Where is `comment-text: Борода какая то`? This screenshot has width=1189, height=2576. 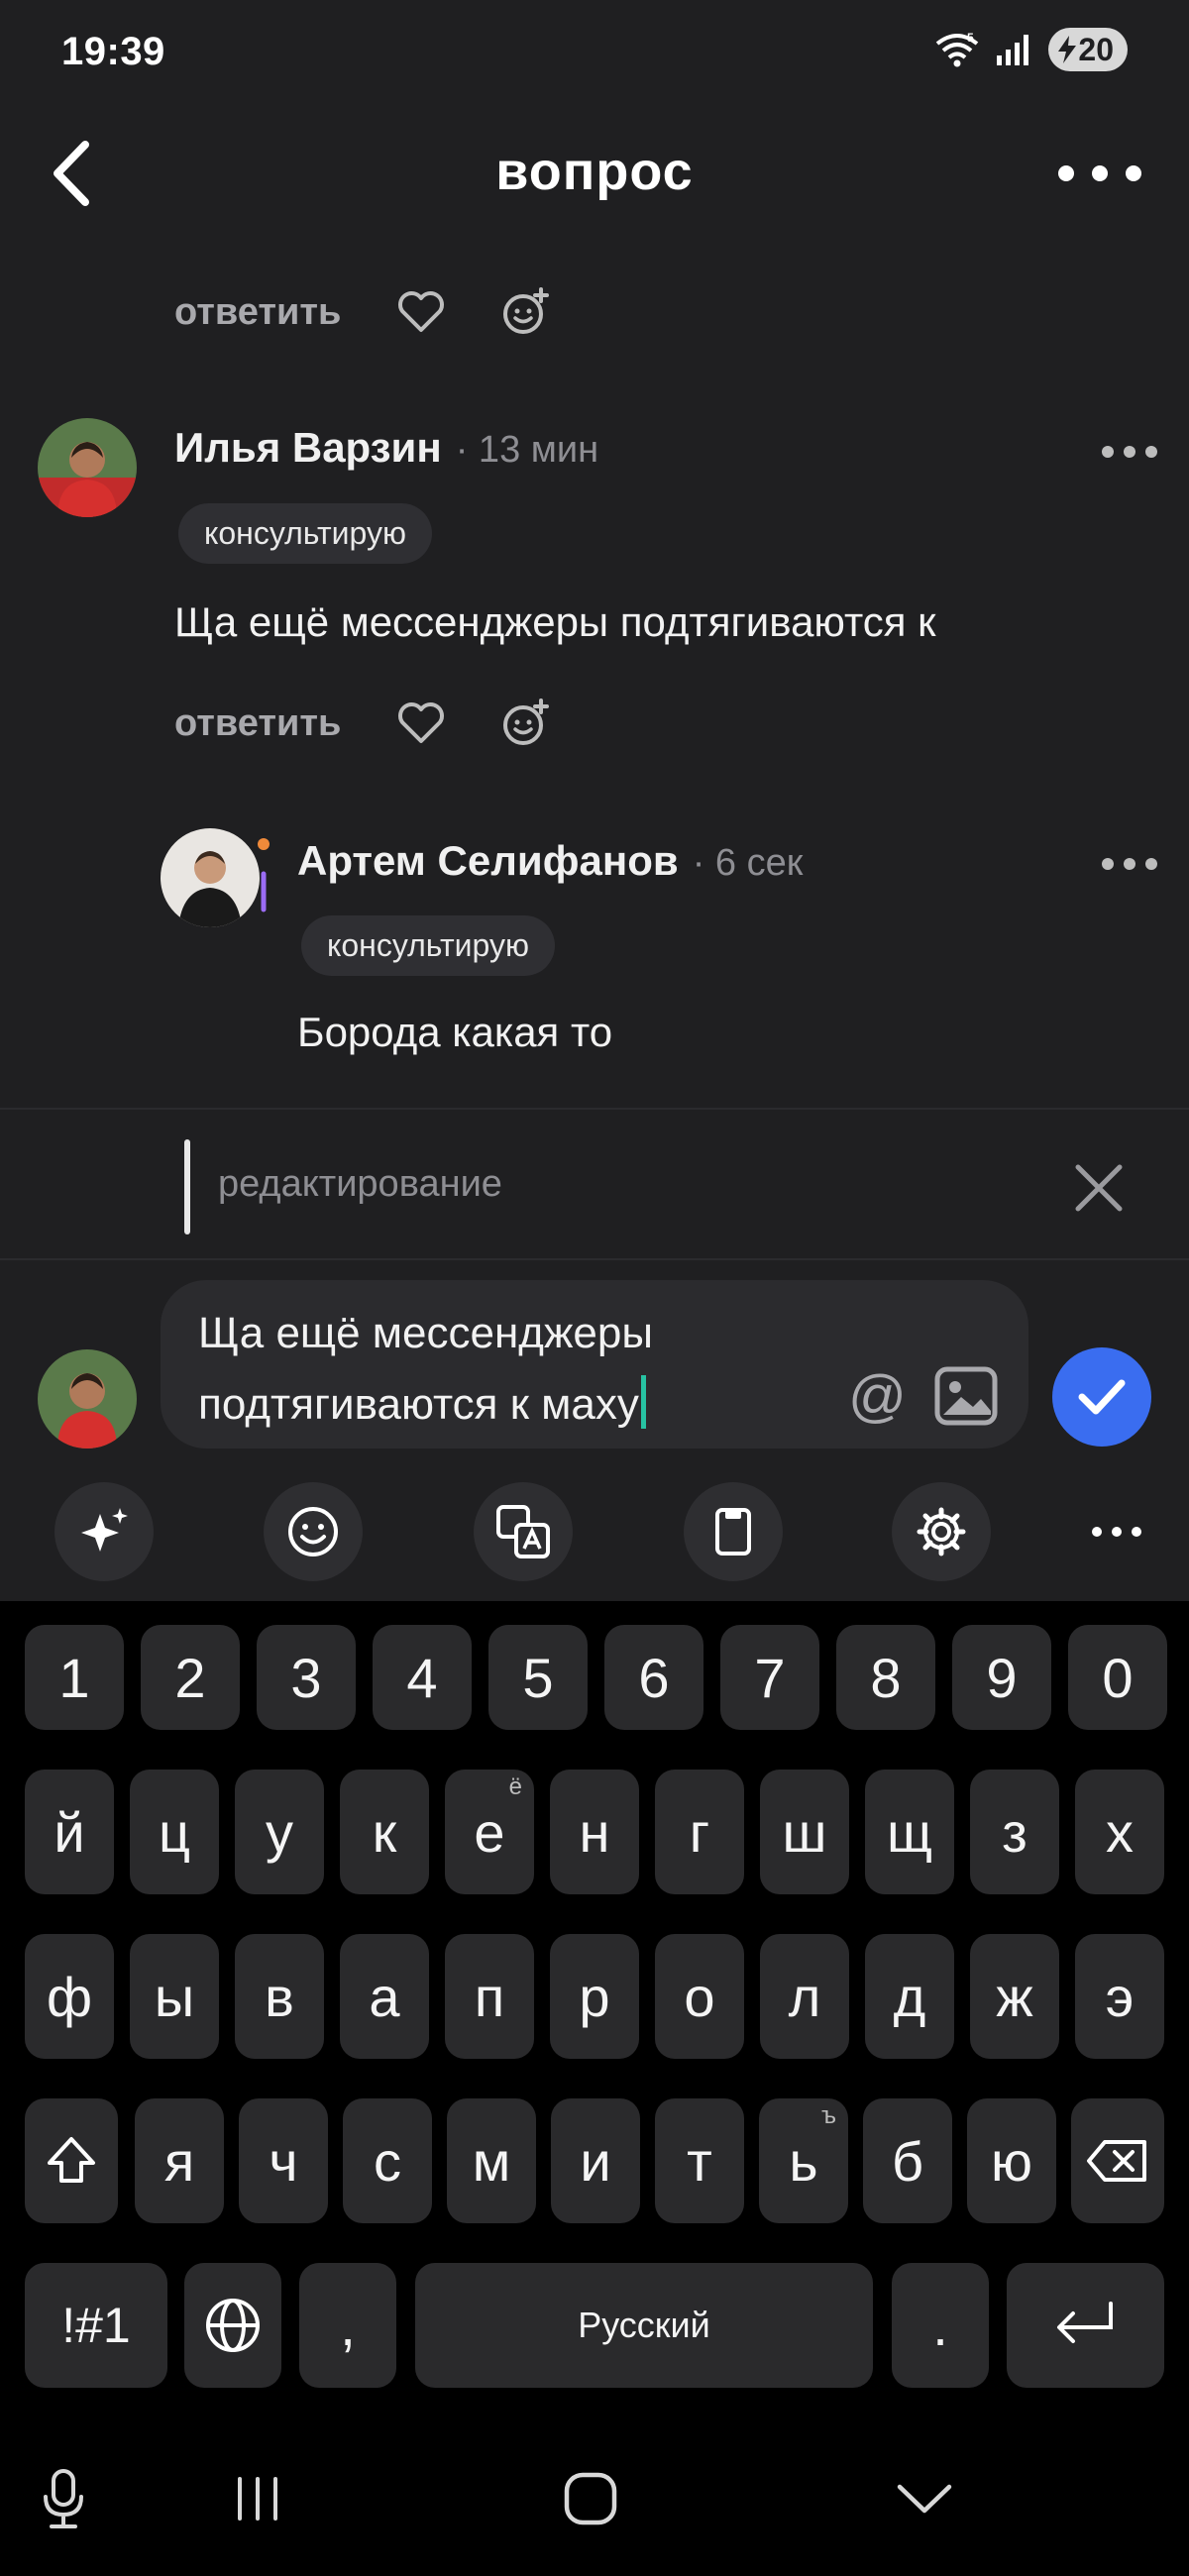
comment-text: Борода какая то is located at coordinates (455, 1032).